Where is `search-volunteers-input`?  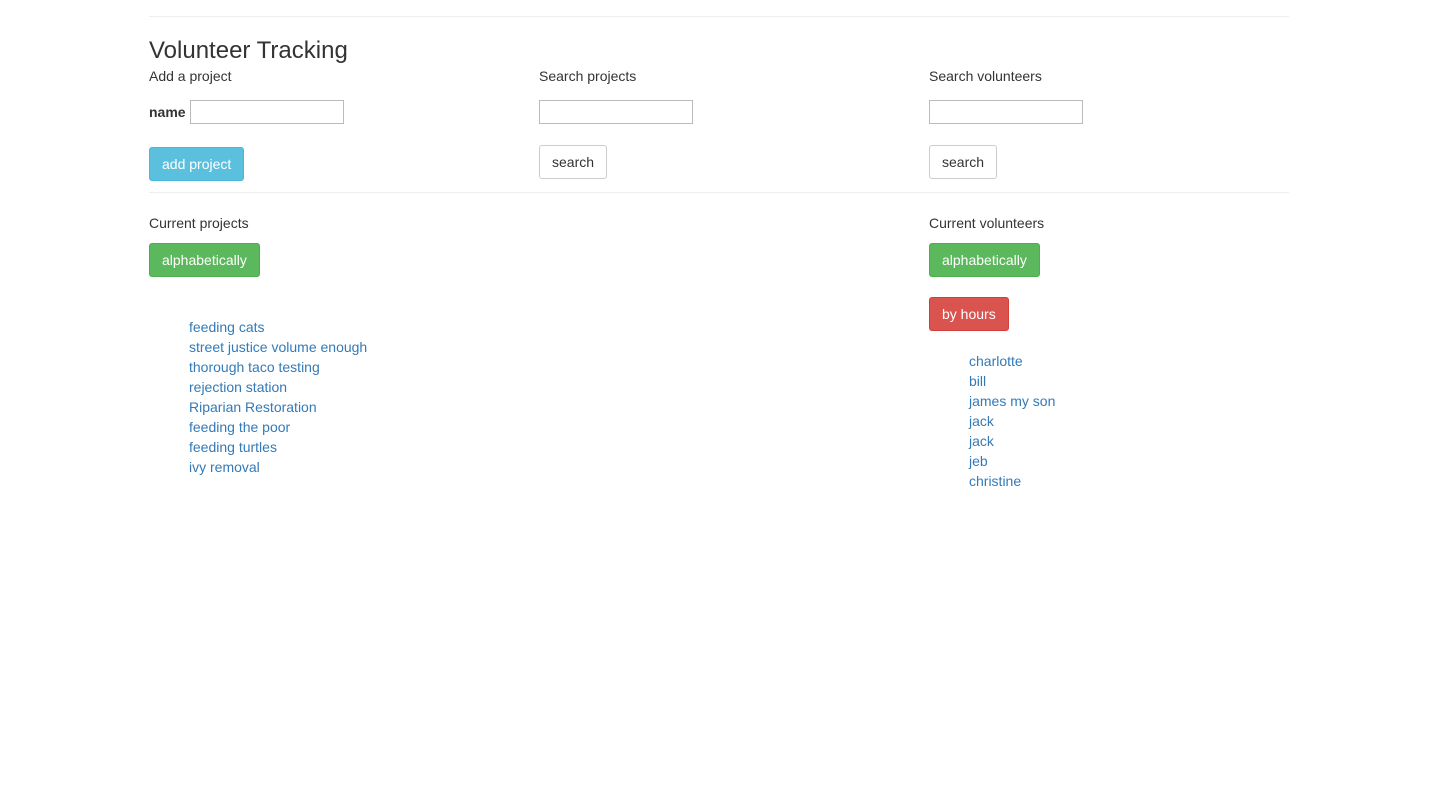
search-volunteers-input is located at coordinates (1006, 112).